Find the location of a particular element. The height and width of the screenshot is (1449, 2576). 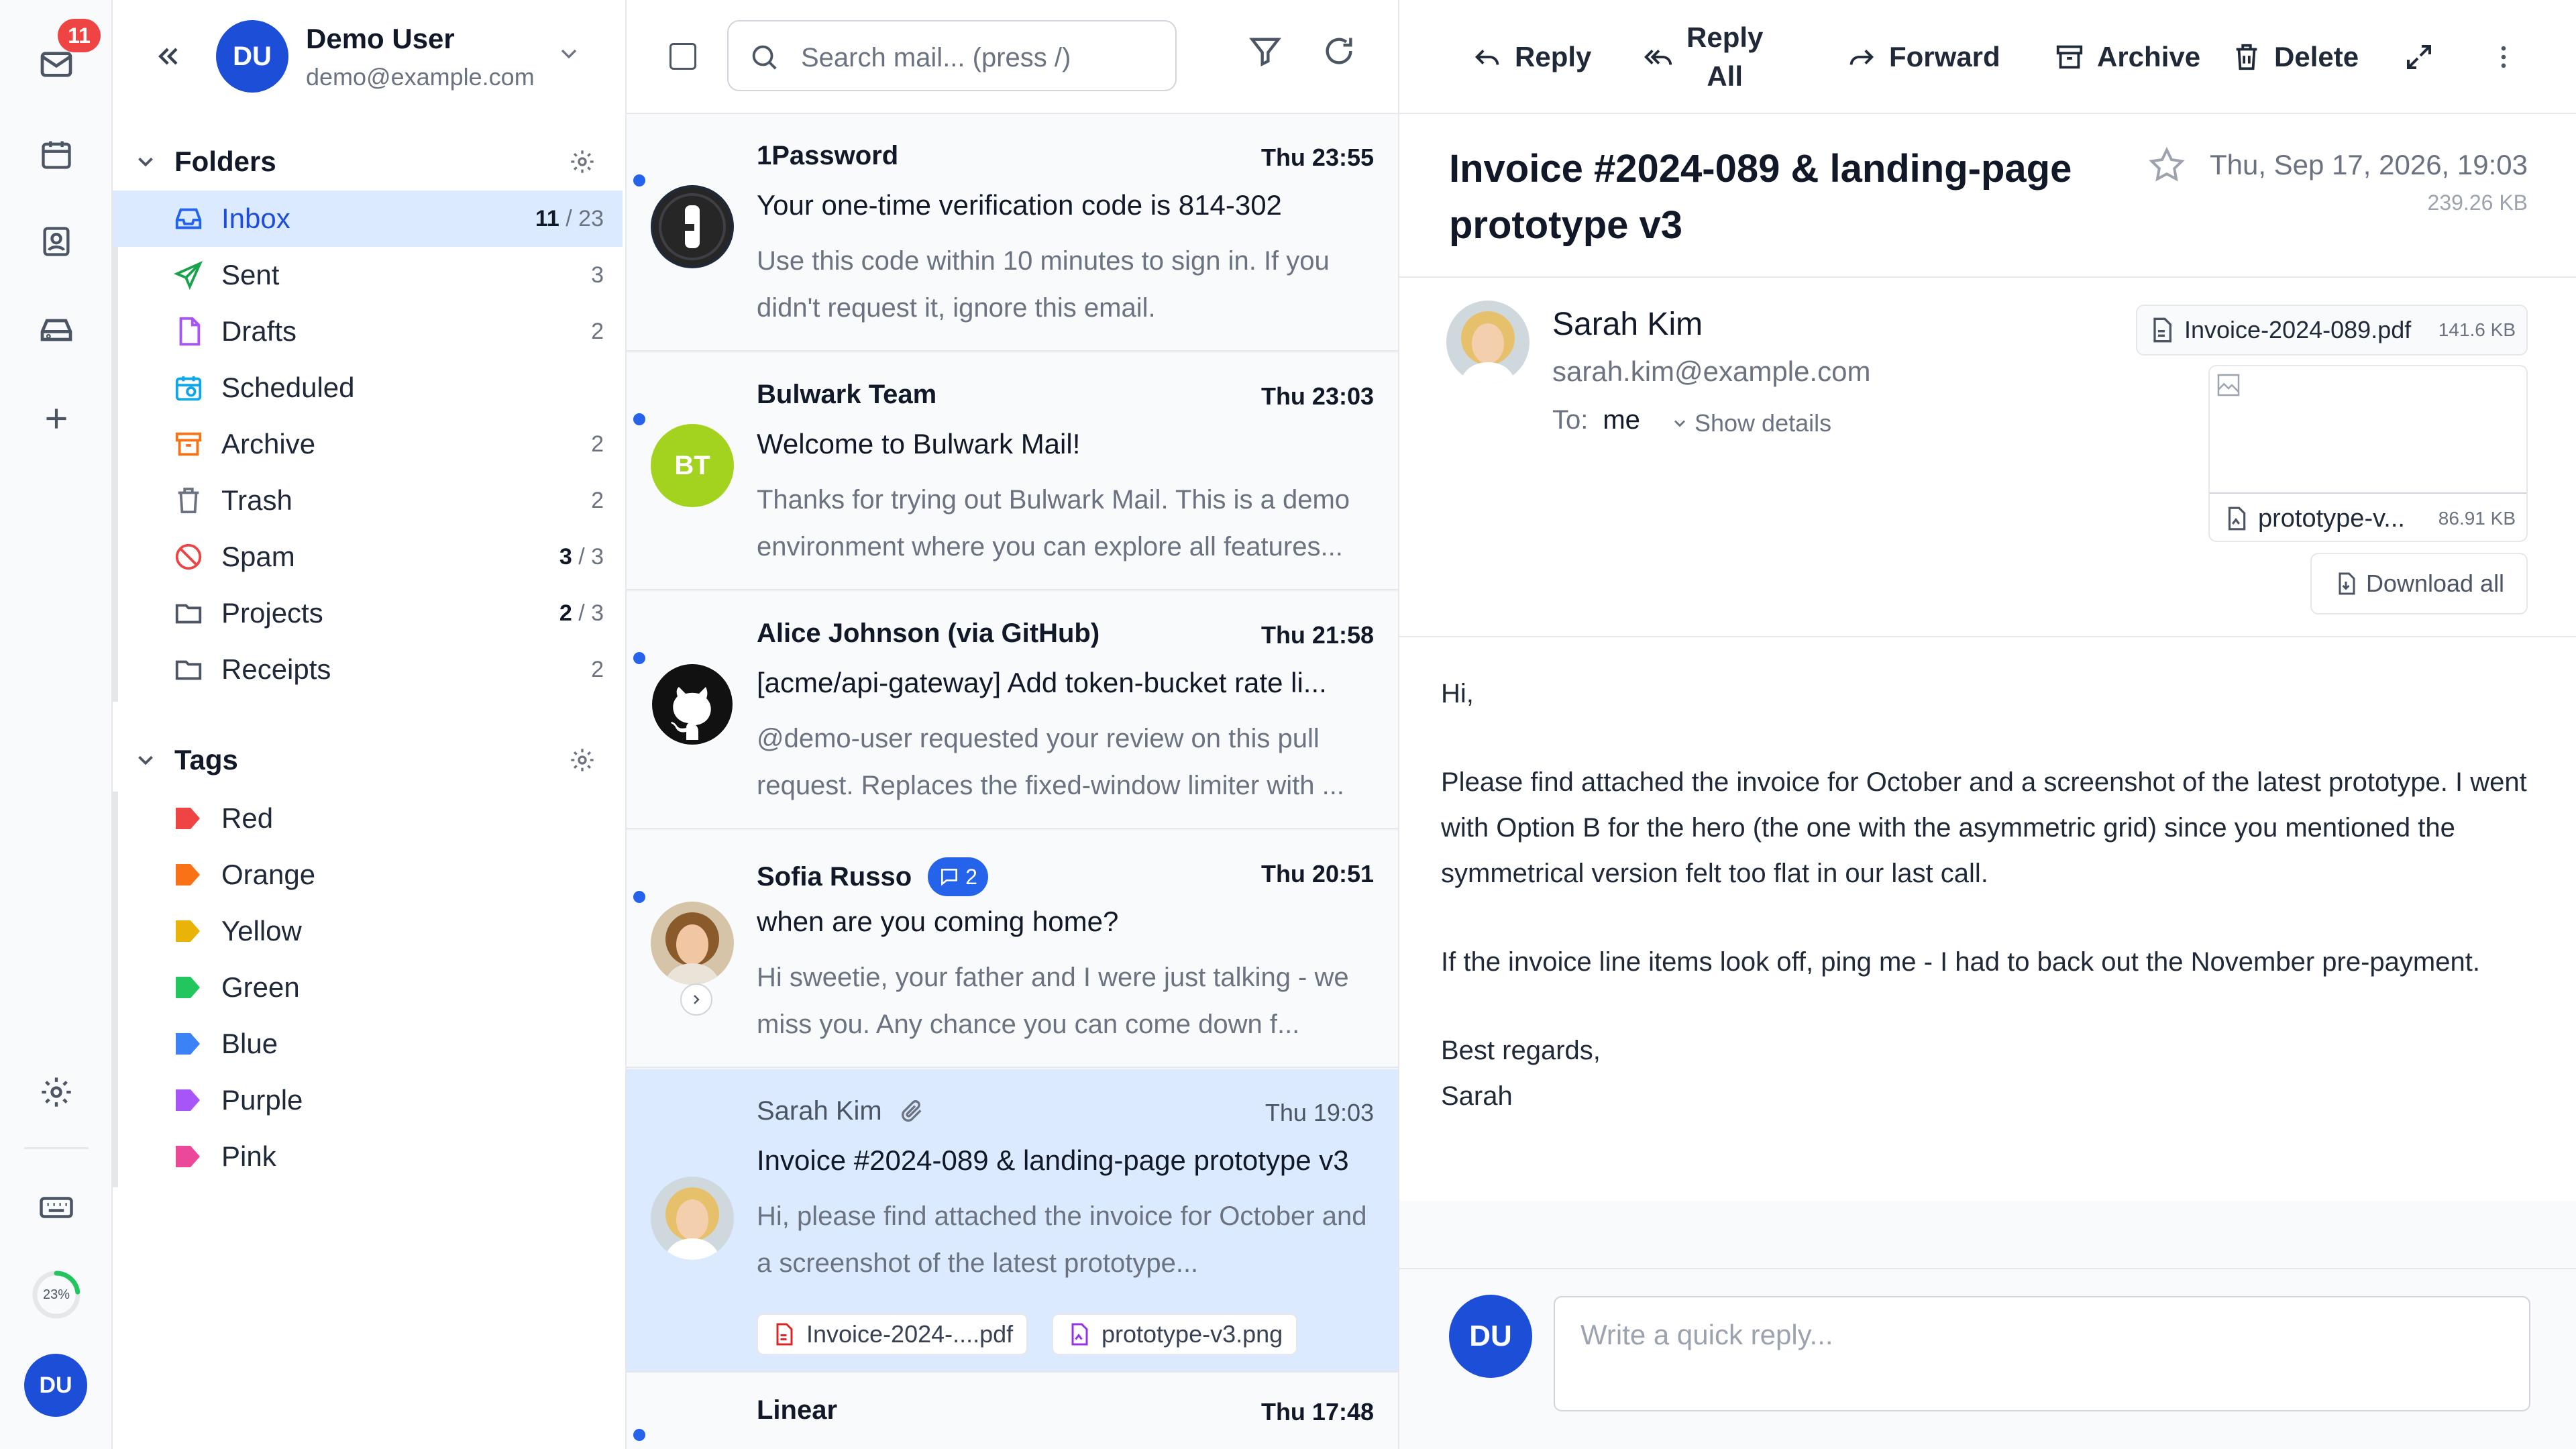

message-time: Thu 19:03 is located at coordinates (1319, 1112).